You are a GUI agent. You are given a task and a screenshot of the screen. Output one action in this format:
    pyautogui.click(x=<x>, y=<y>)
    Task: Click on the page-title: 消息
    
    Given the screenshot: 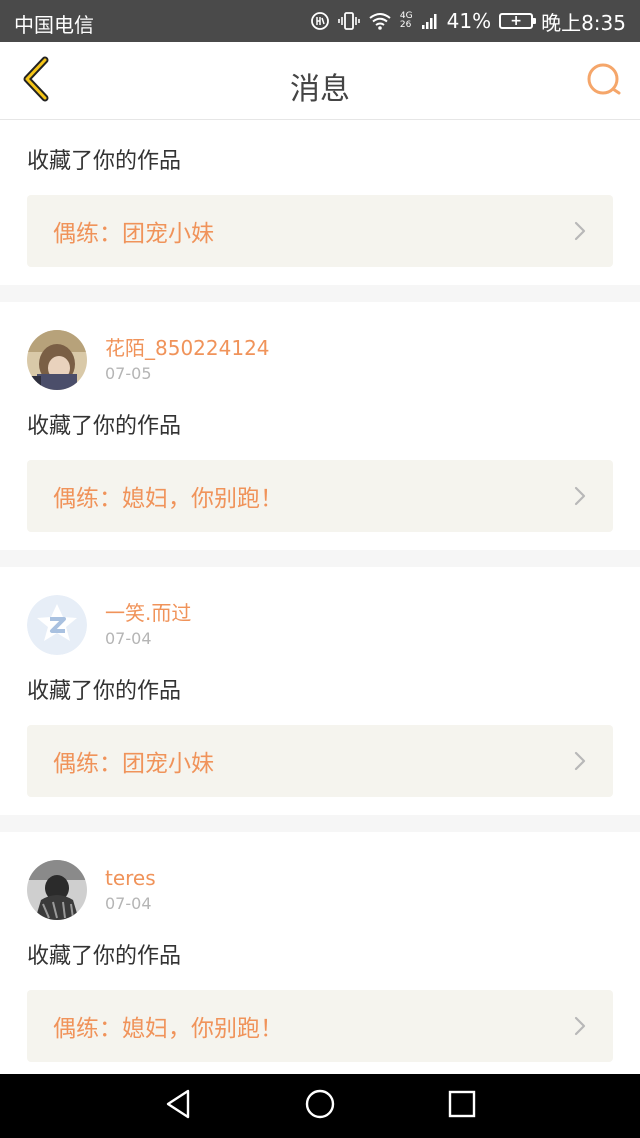 What is the action you would take?
    pyautogui.click(x=320, y=89)
    